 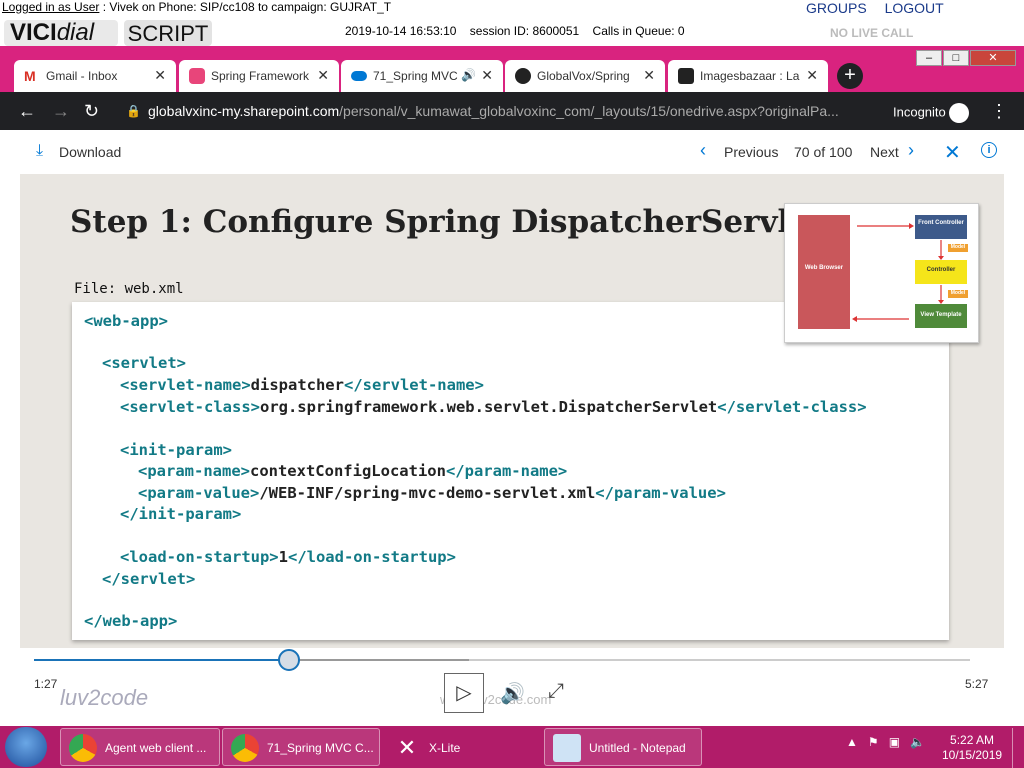 What do you see at coordinates (523, 76) in the screenshot?
I see `github-icon` at bounding box center [523, 76].